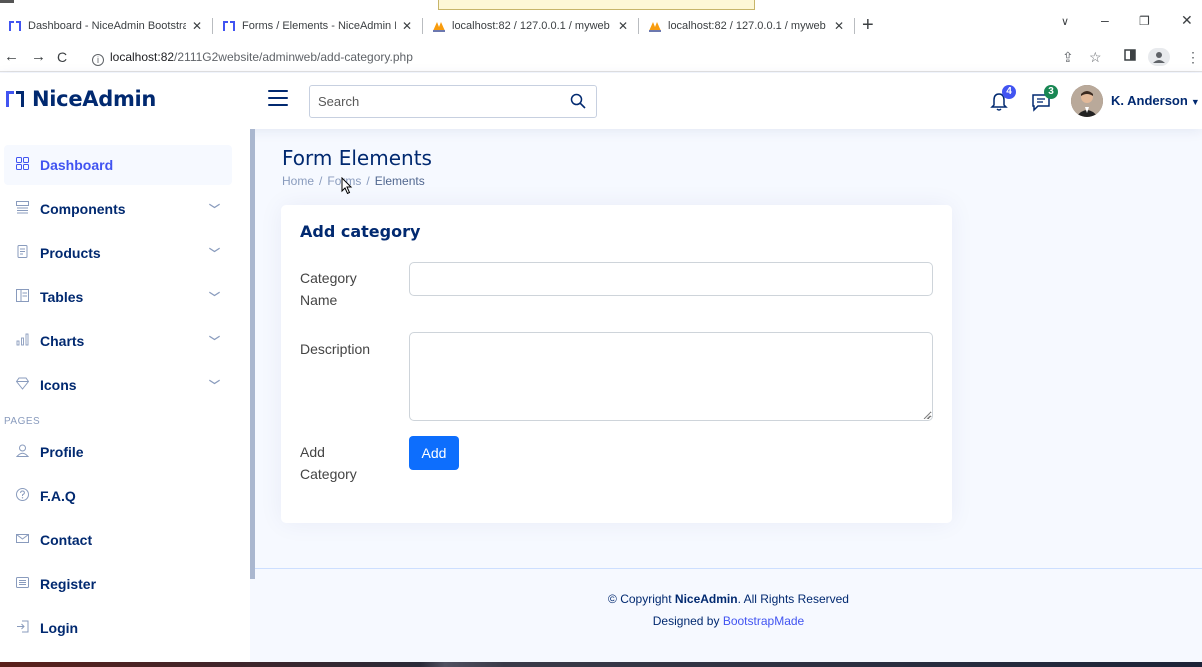 The image size is (1202, 667). What do you see at coordinates (1155, 100) in the screenshot?
I see `user-menu-toggle: K. Anderson ▼` at bounding box center [1155, 100].